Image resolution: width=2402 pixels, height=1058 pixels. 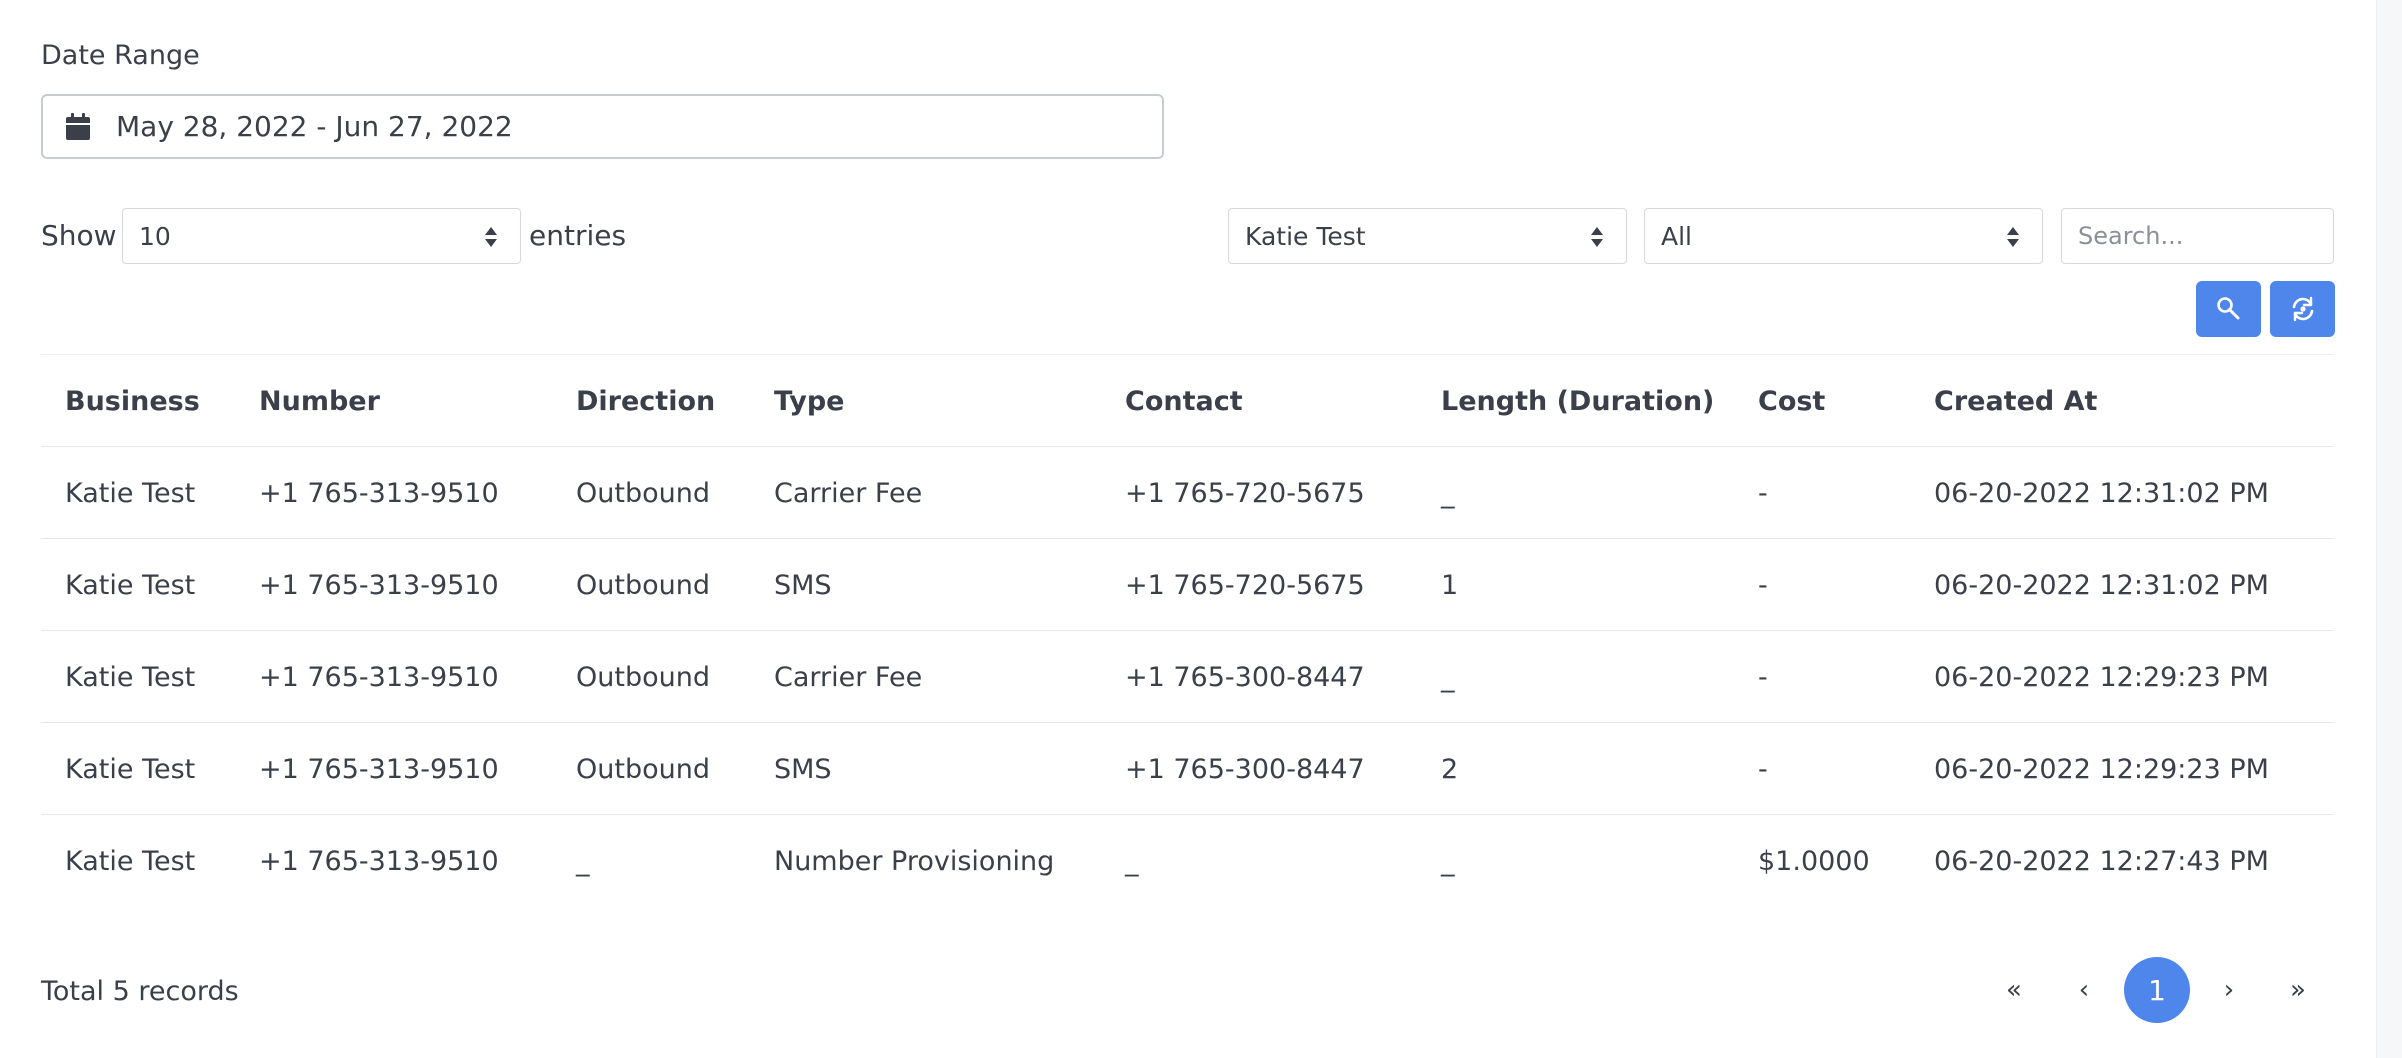 I want to click on entries-label: entries, so click(x=578, y=235).